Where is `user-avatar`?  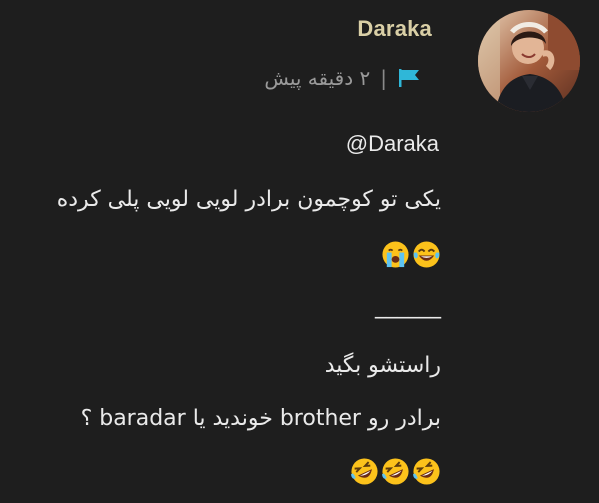 user-avatar is located at coordinates (529, 61).